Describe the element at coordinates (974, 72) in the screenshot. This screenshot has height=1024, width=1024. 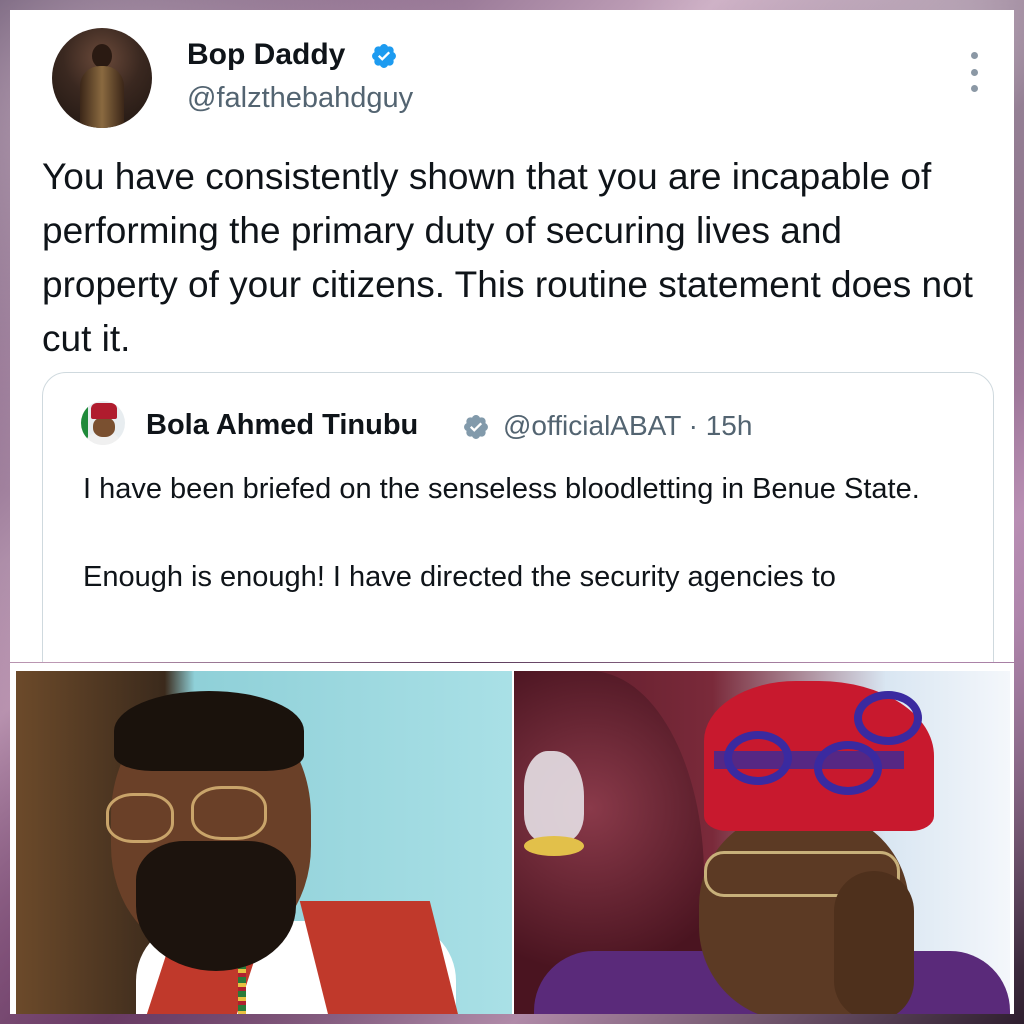
I see `more-options-icon` at that location.